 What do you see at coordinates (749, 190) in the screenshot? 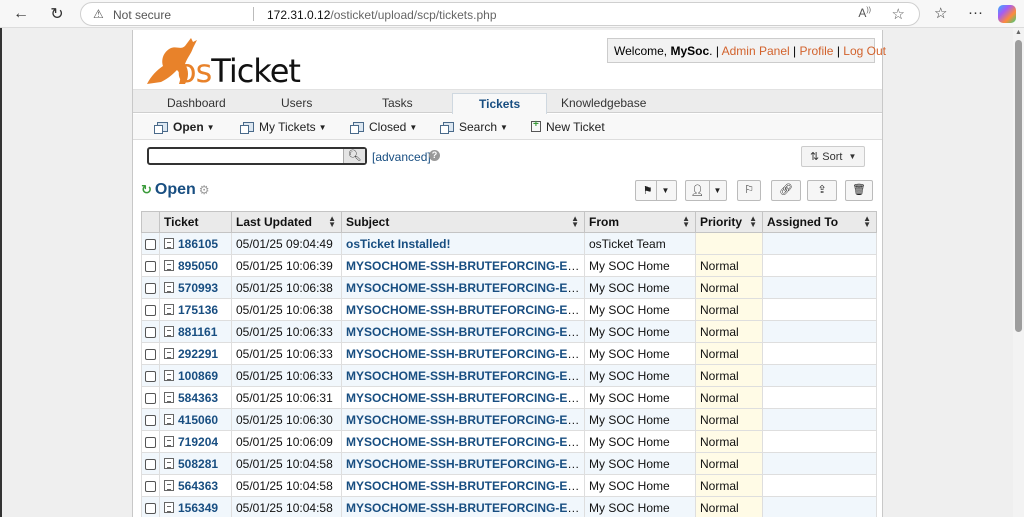
I see `change-department-button: ⚐` at bounding box center [749, 190].